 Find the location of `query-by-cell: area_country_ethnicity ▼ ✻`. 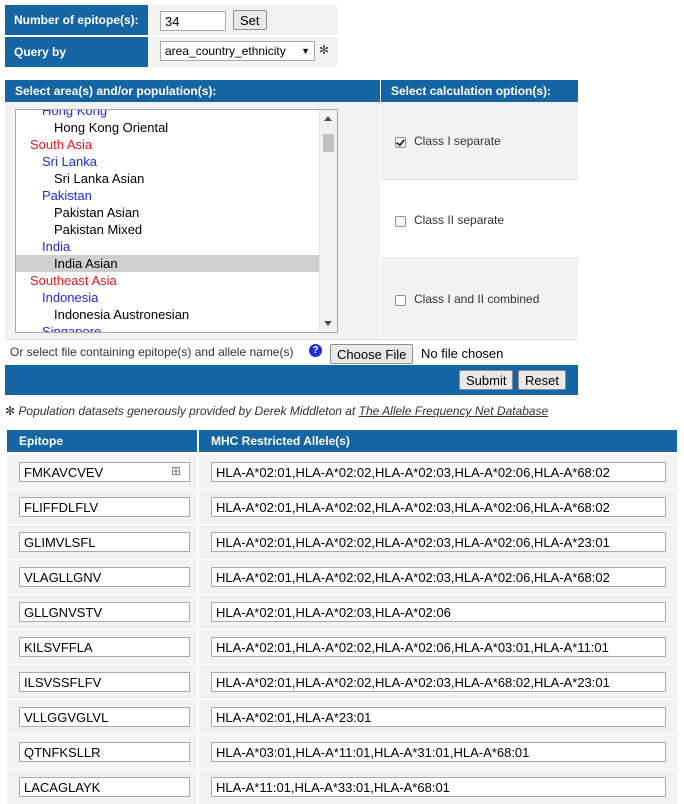

query-by-cell: area_country_ethnicity ▼ ✻ is located at coordinates (243, 52).